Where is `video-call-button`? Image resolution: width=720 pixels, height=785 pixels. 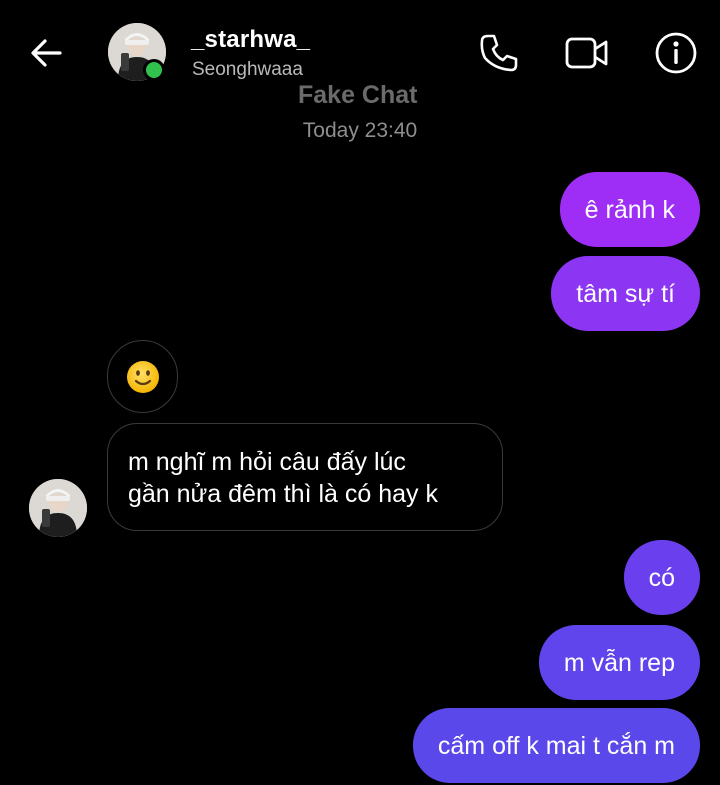 video-call-button is located at coordinates (586, 53).